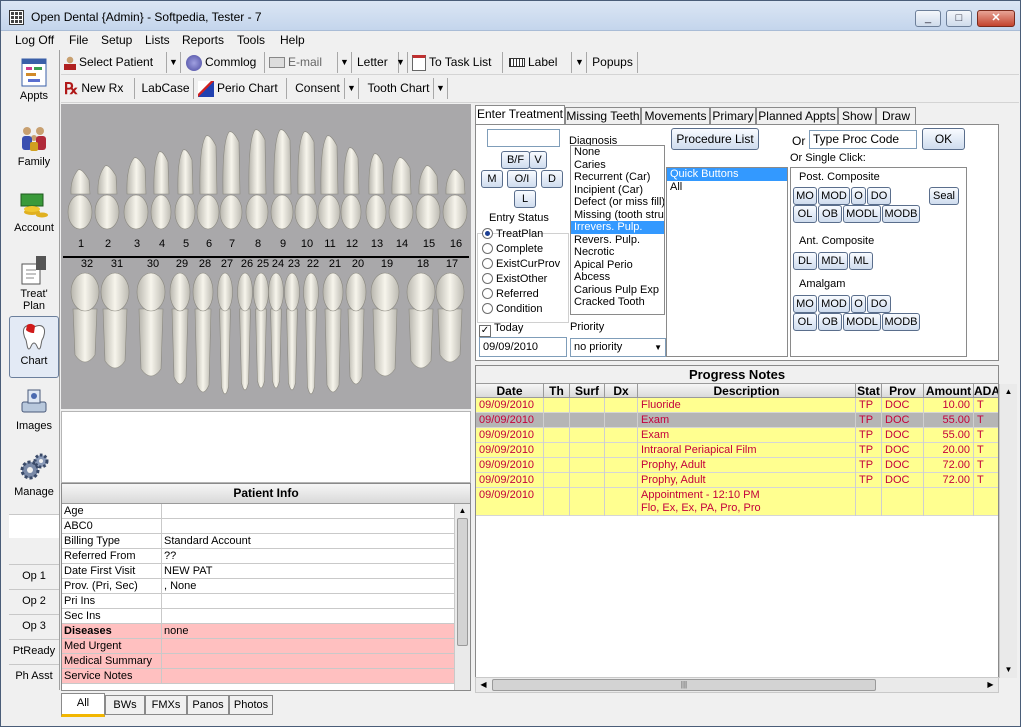 This screenshot has width=1021, height=727. What do you see at coordinates (521, 265) in the screenshot?
I see `entry-status-radio: ExistCurProv` at bounding box center [521, 265].